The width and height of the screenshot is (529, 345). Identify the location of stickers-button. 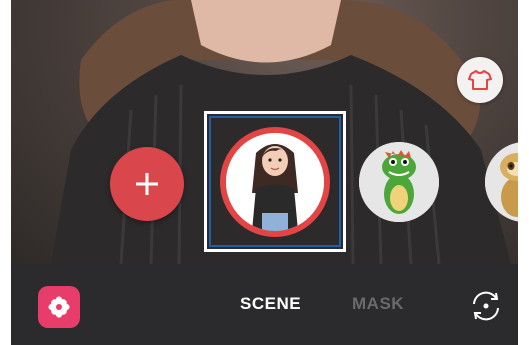
(59, 307).